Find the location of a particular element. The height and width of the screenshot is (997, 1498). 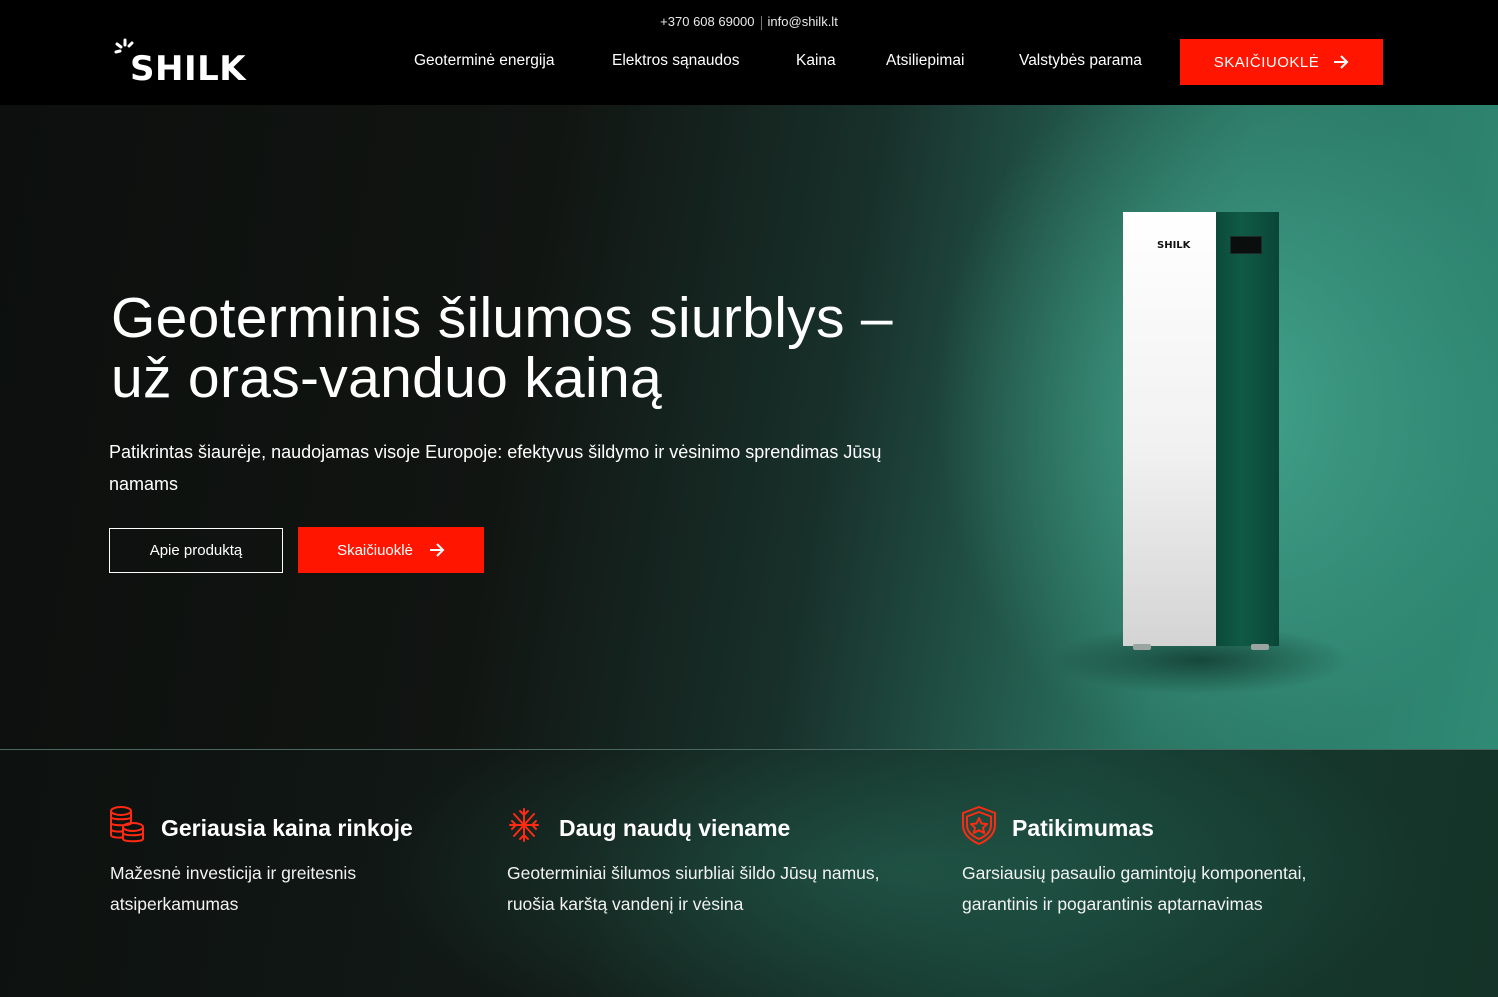

about-product-button: Apie produktą is located at coordinates (196, 550).